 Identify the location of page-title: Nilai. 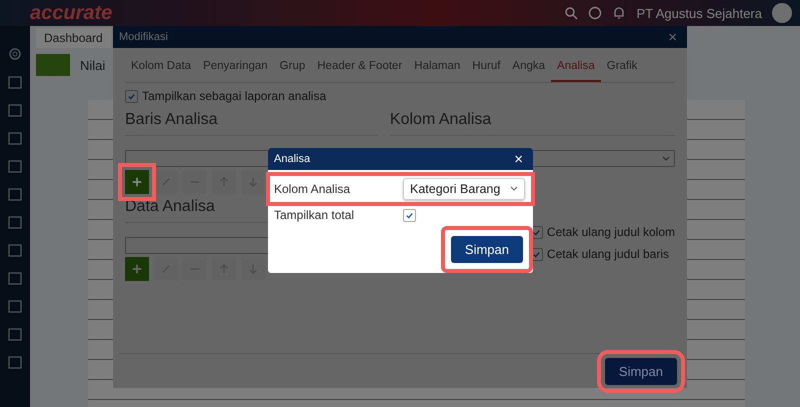
(93, 65).